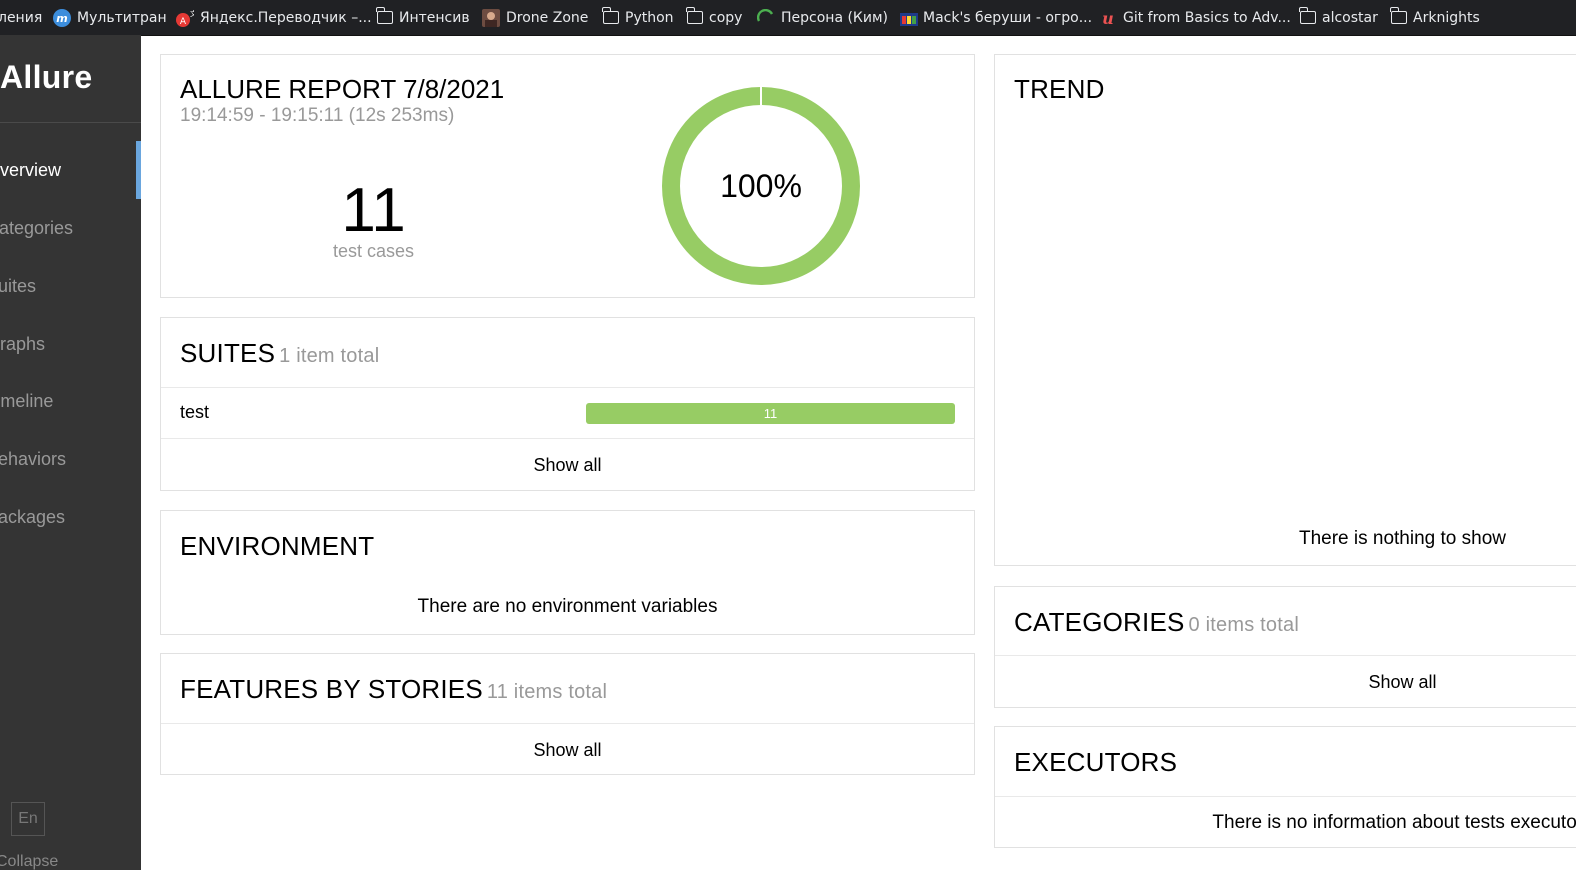 This screenshot has height=870, width=1576. What do you see at coordinates (331, 689) in the screenshot?
I see `features-title-text: FEATURES BY STORIES` at bounding box center [331, 689].